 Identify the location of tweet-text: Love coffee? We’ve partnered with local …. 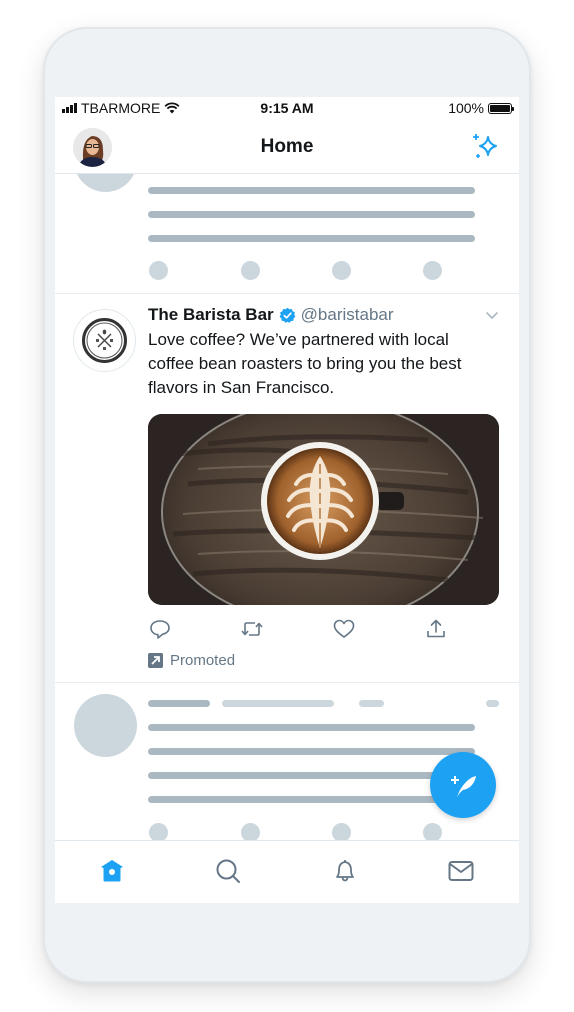
(305, 363).